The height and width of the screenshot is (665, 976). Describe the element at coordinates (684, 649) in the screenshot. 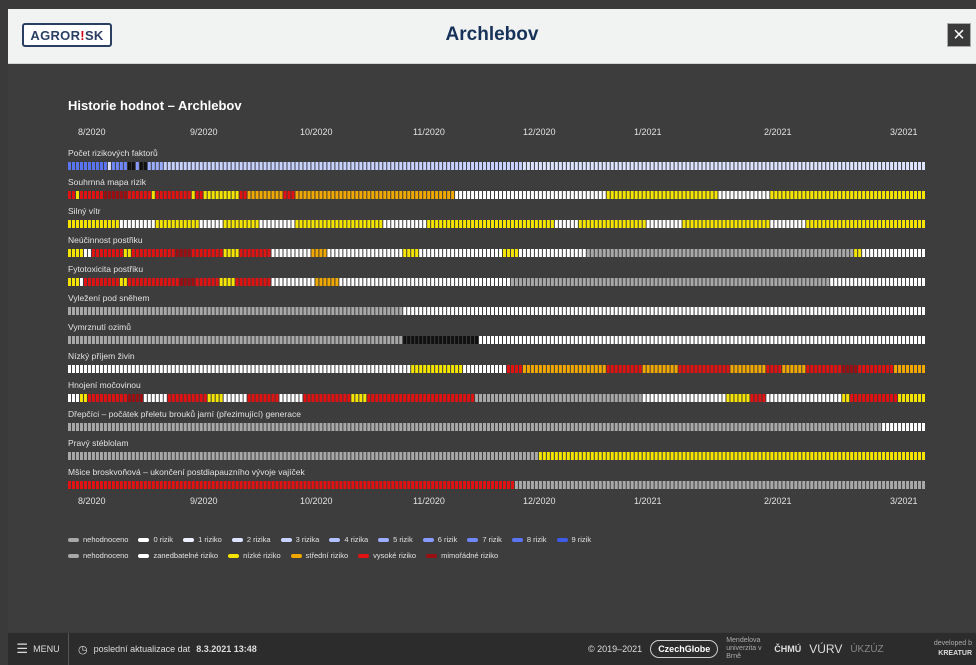

I see `partner-czechglobe: CzechGlobe` at that location.